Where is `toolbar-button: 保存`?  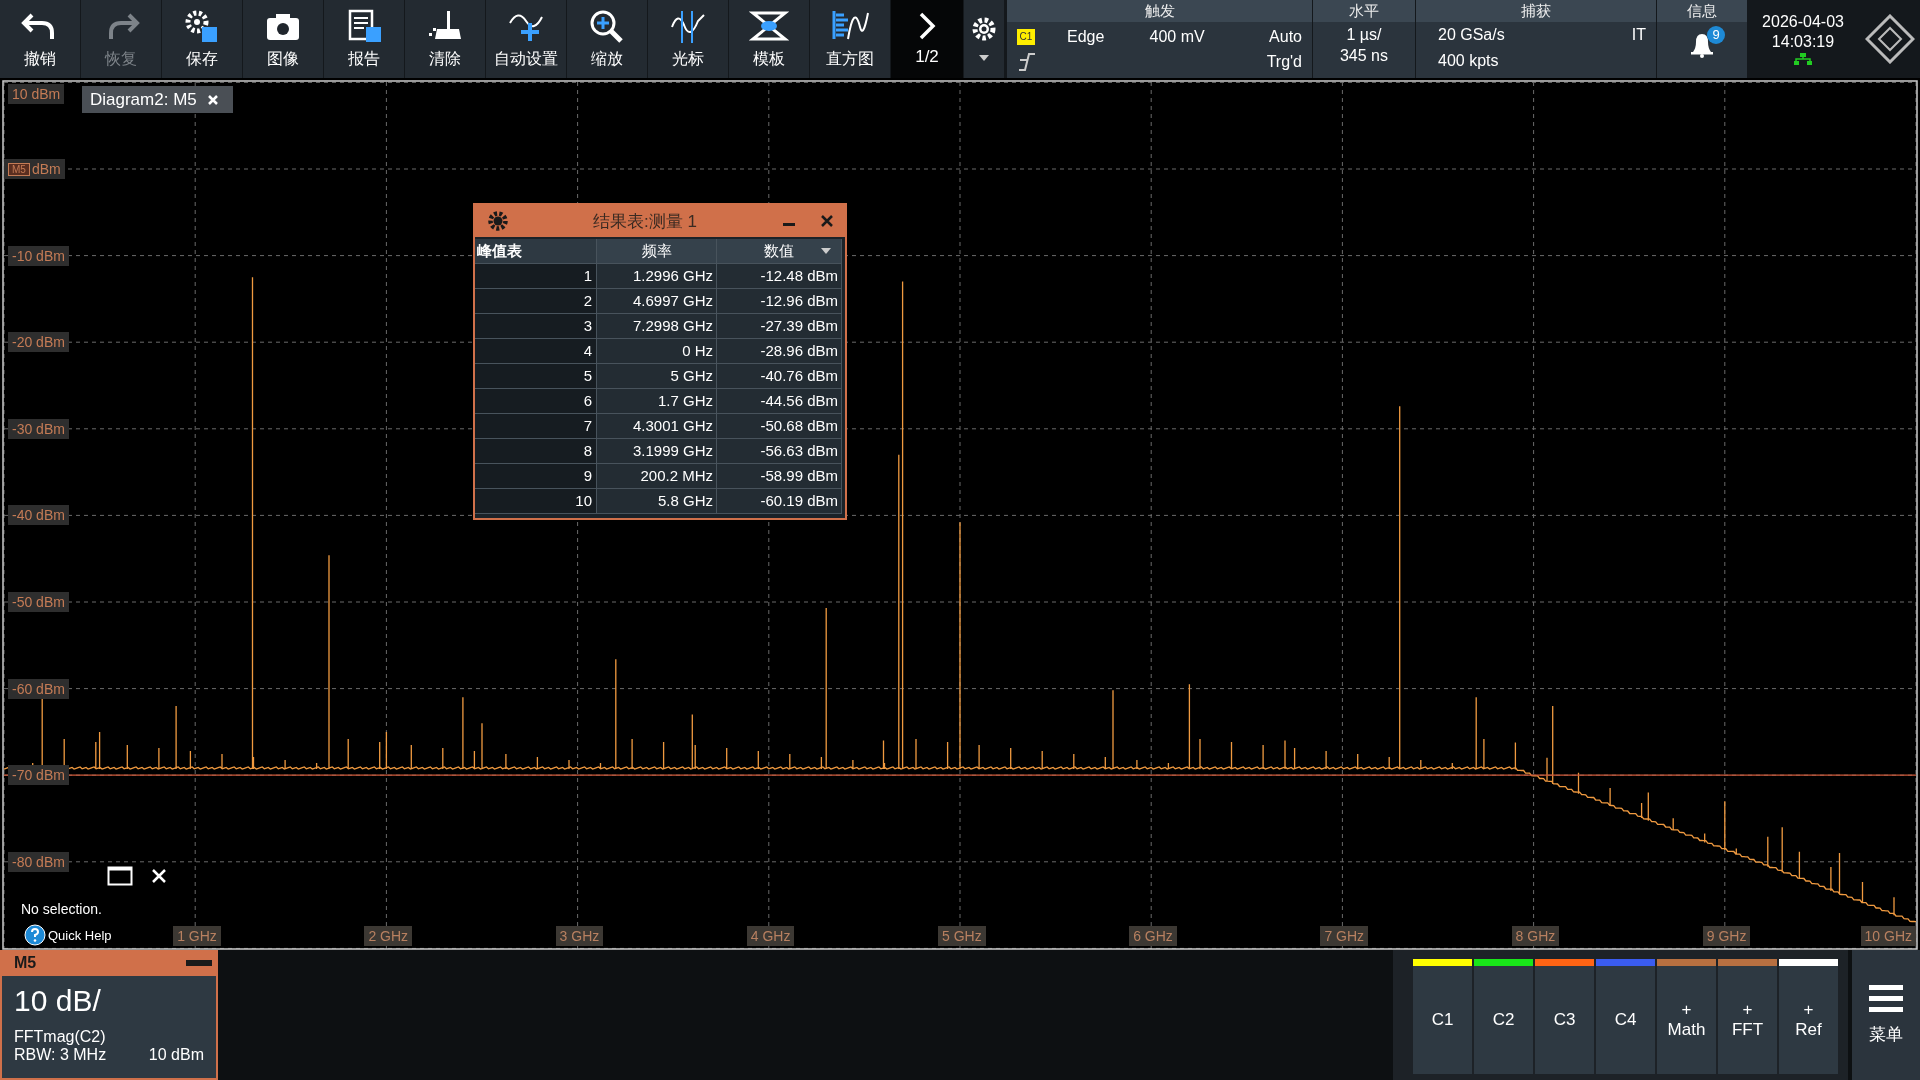 toolbar-button: 保存 is located at coordinates (202, 39).